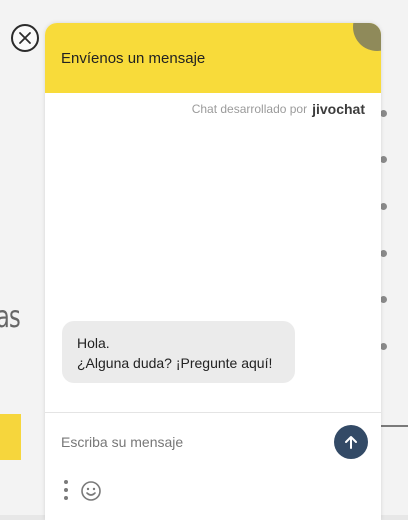 The width and height of the screenshot is (408, 520). I want to click on header-corner-decoration, so click(367, 37).